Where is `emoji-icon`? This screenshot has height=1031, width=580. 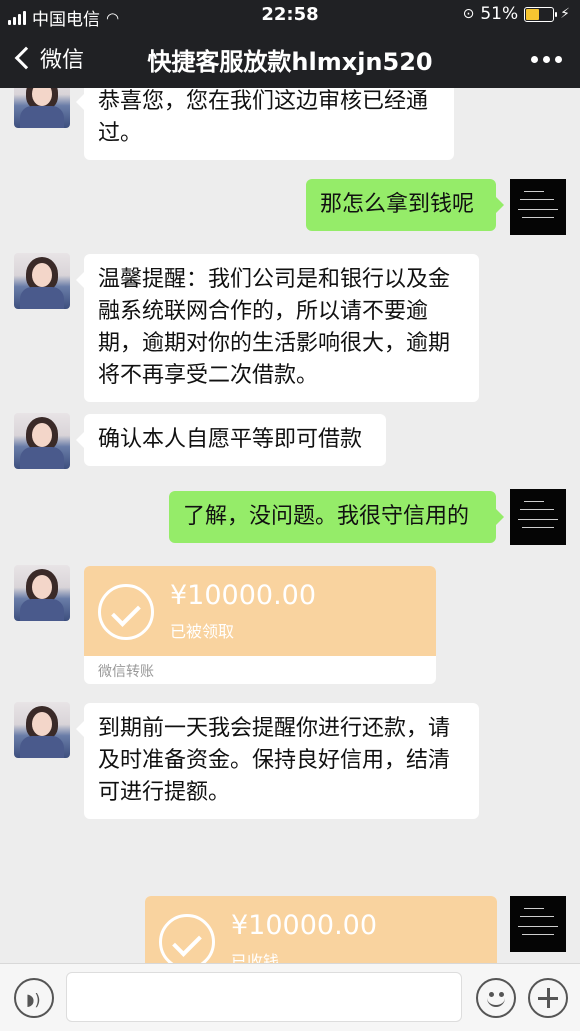 emoji-icon is located at coordinates (496, 998).